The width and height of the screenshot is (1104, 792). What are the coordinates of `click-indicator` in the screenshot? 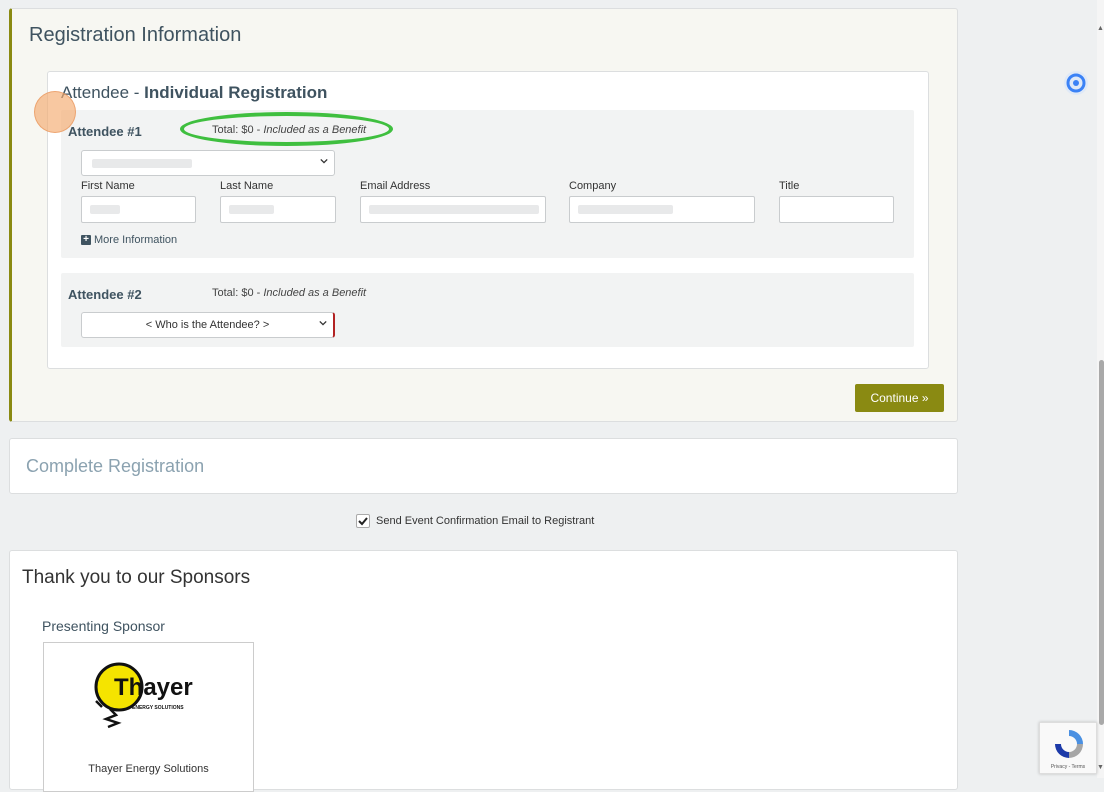 It's located at (55, 112).